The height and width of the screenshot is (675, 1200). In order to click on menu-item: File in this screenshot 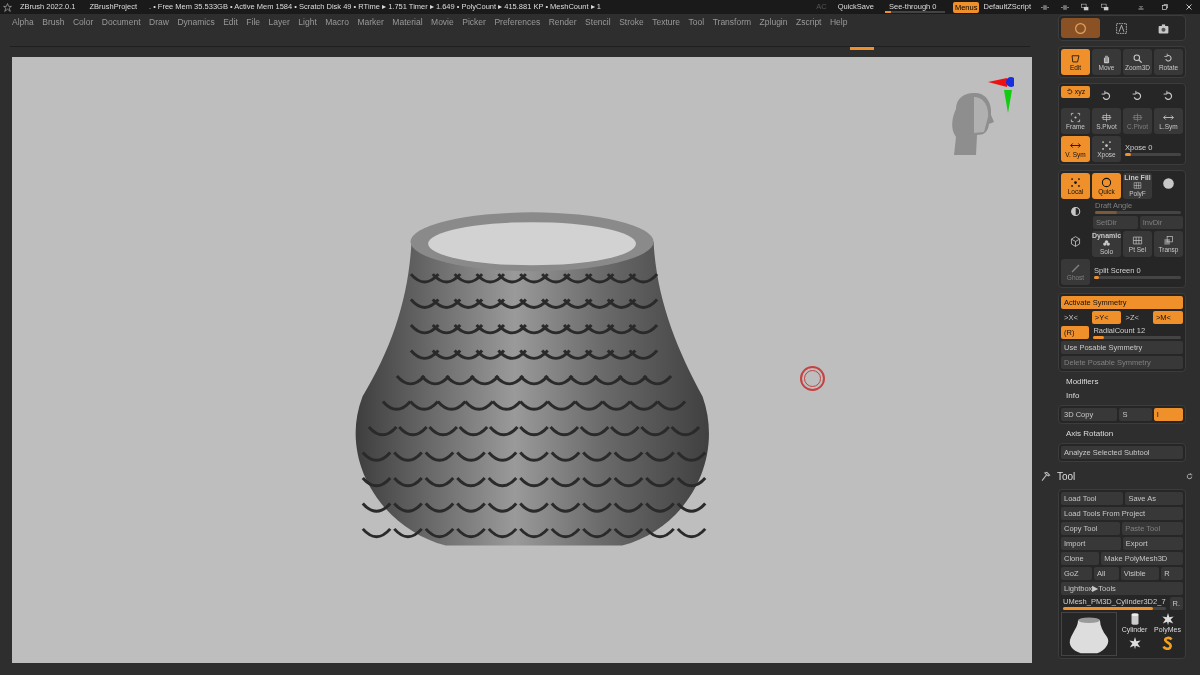, I will do `click(253, 22)`.